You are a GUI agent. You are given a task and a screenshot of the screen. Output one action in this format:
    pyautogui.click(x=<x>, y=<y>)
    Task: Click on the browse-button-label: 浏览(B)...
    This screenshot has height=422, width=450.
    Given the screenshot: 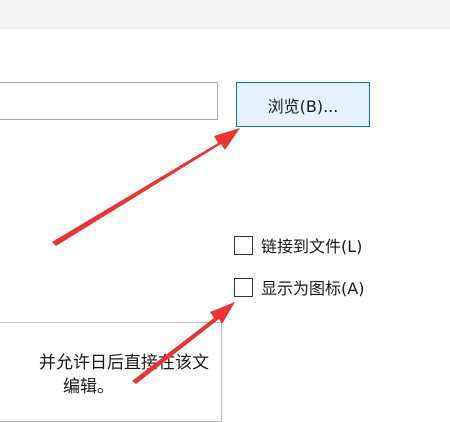 What is the action you would take?
    pyautogui.click(x=303, y=106)
    